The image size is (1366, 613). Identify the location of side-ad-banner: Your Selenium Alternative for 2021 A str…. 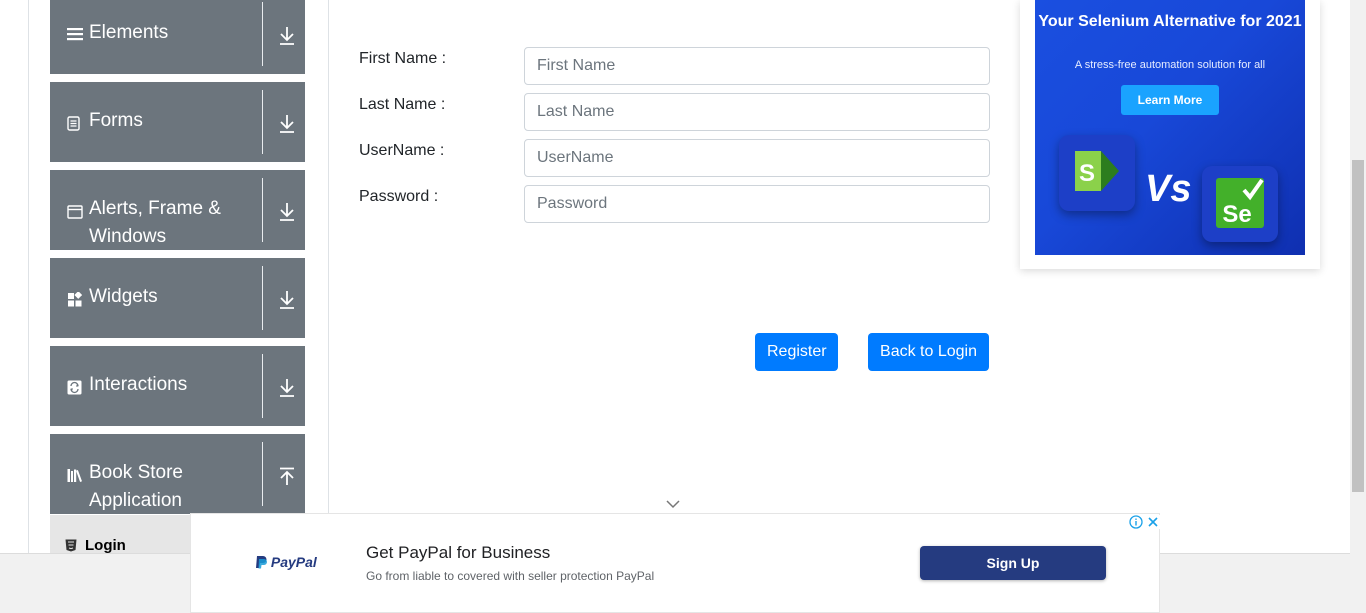
(1170, 127).